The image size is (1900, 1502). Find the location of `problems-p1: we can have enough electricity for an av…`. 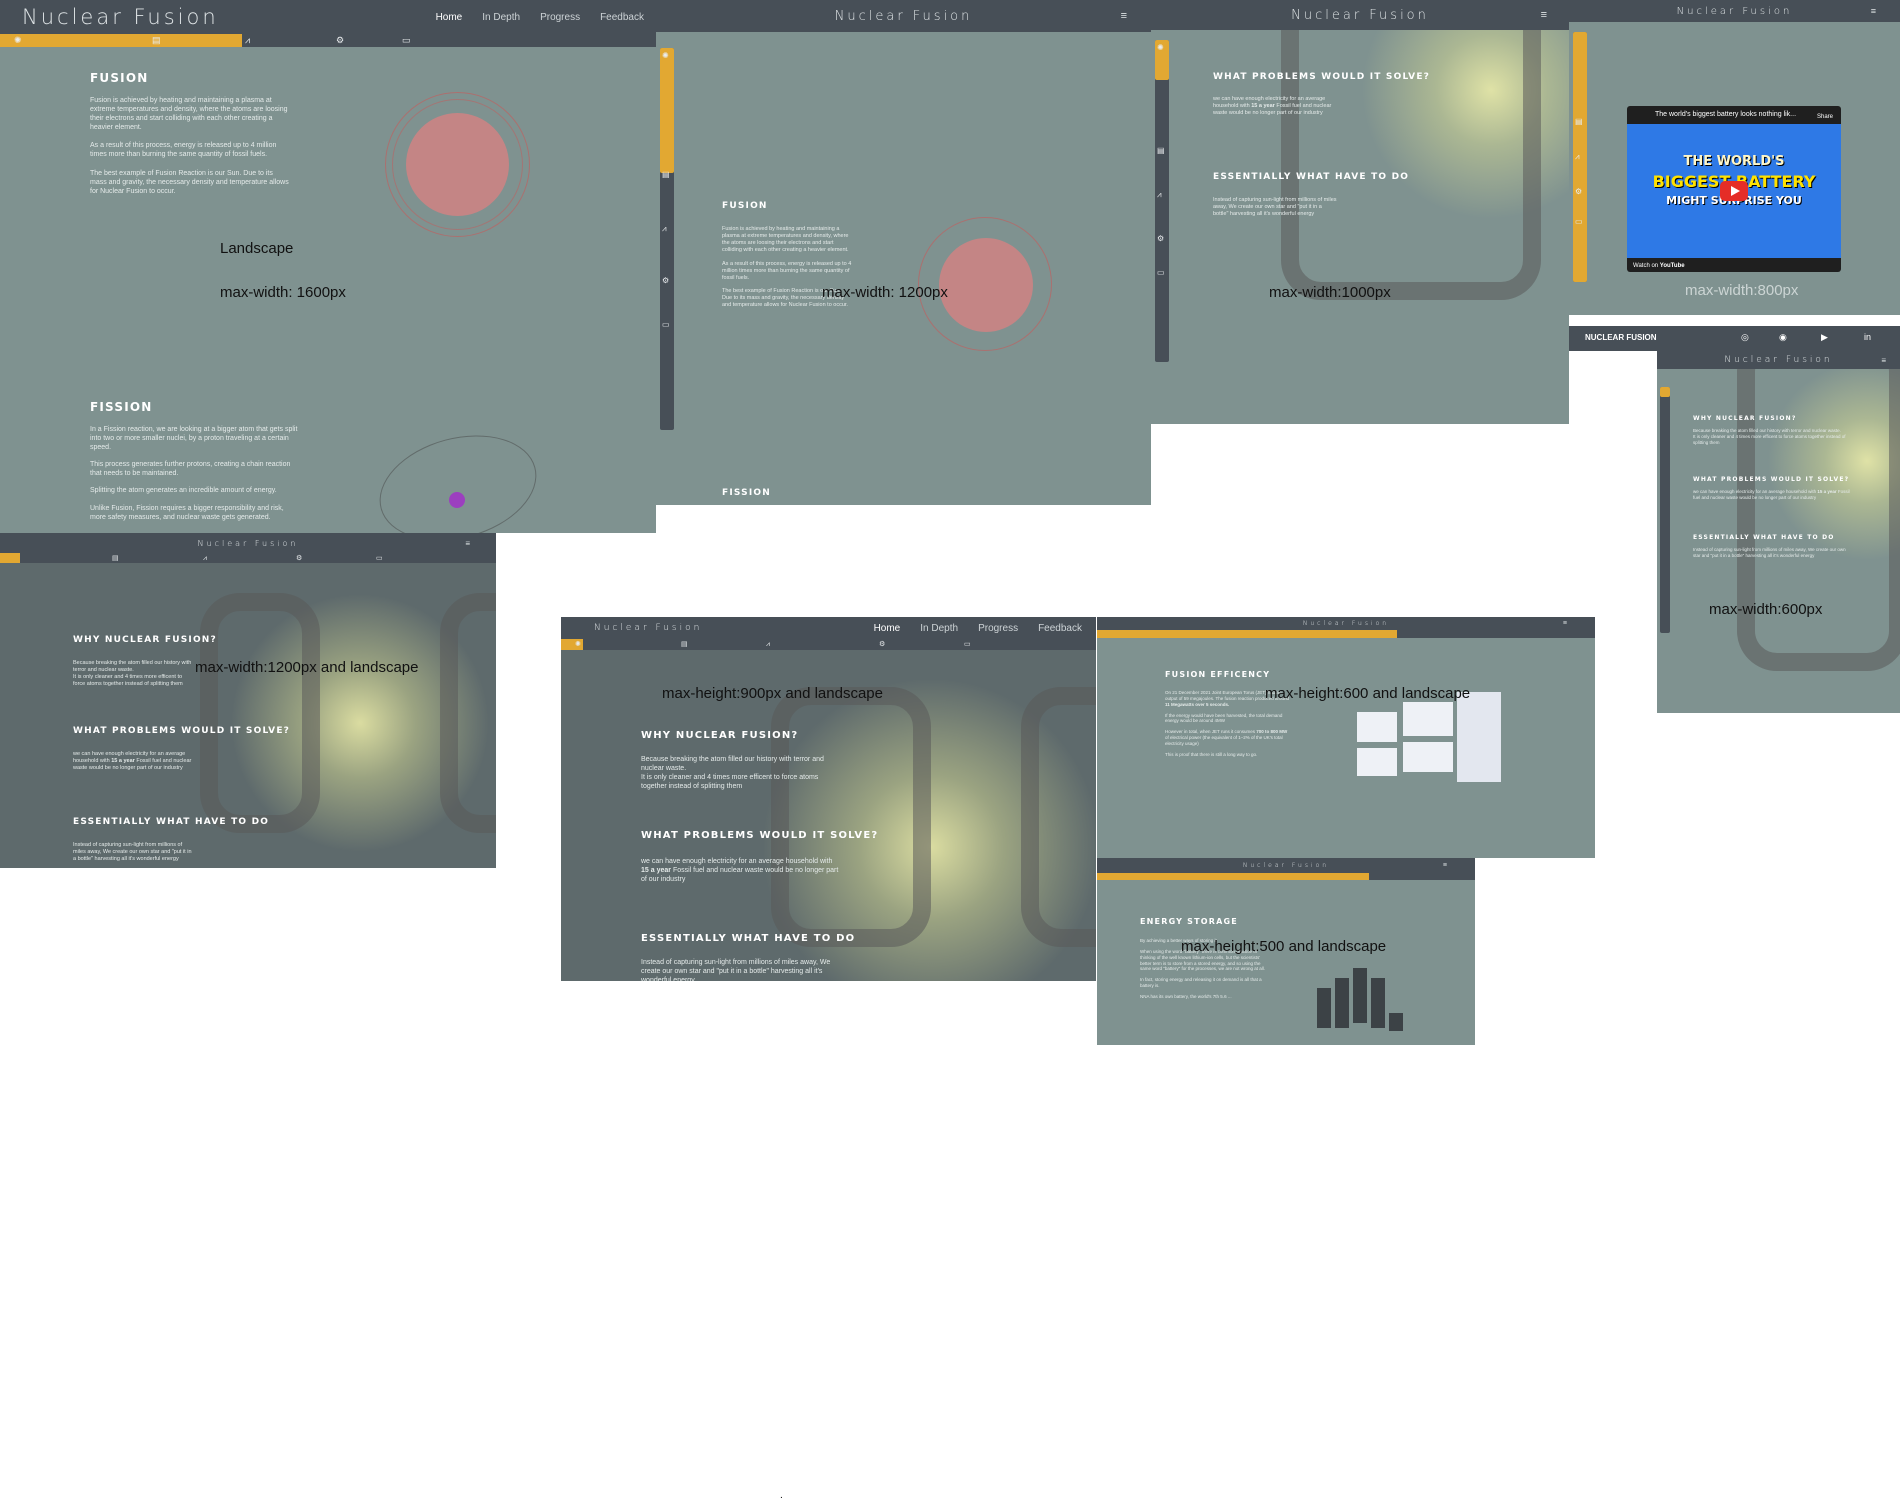

problems-p1: we can have enough electricity for an av… is located at coordinates (737, 861).